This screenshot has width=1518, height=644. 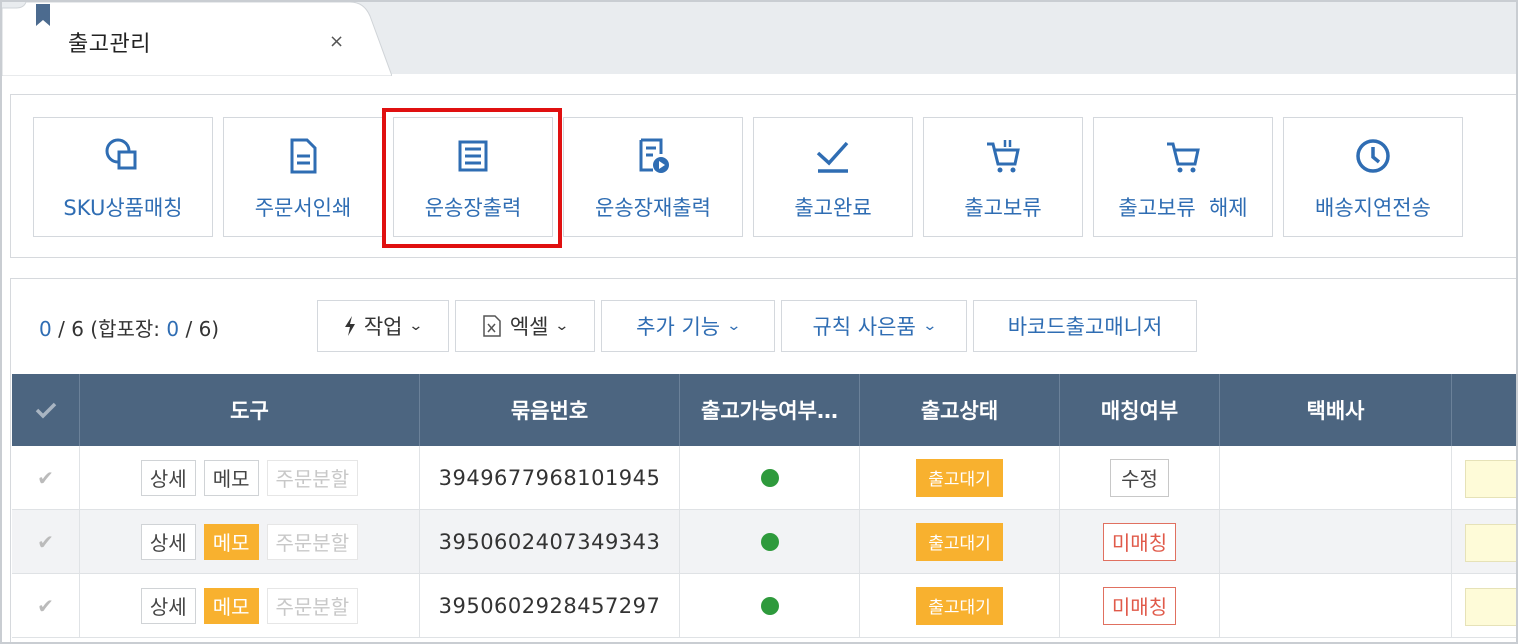 I want to click on bundle-number: 3950602928457297, so click(x=549, y=605).